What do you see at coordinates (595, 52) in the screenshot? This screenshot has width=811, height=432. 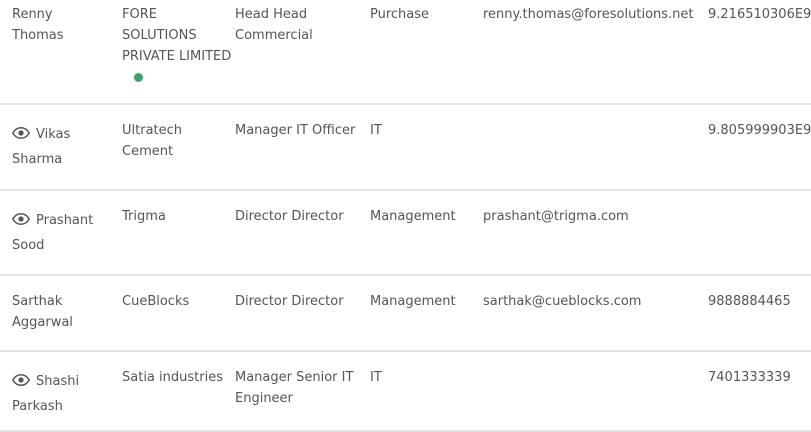 I see `email-cell: renny.thomas@foresolutions.net` at bounding box center [595, 52].